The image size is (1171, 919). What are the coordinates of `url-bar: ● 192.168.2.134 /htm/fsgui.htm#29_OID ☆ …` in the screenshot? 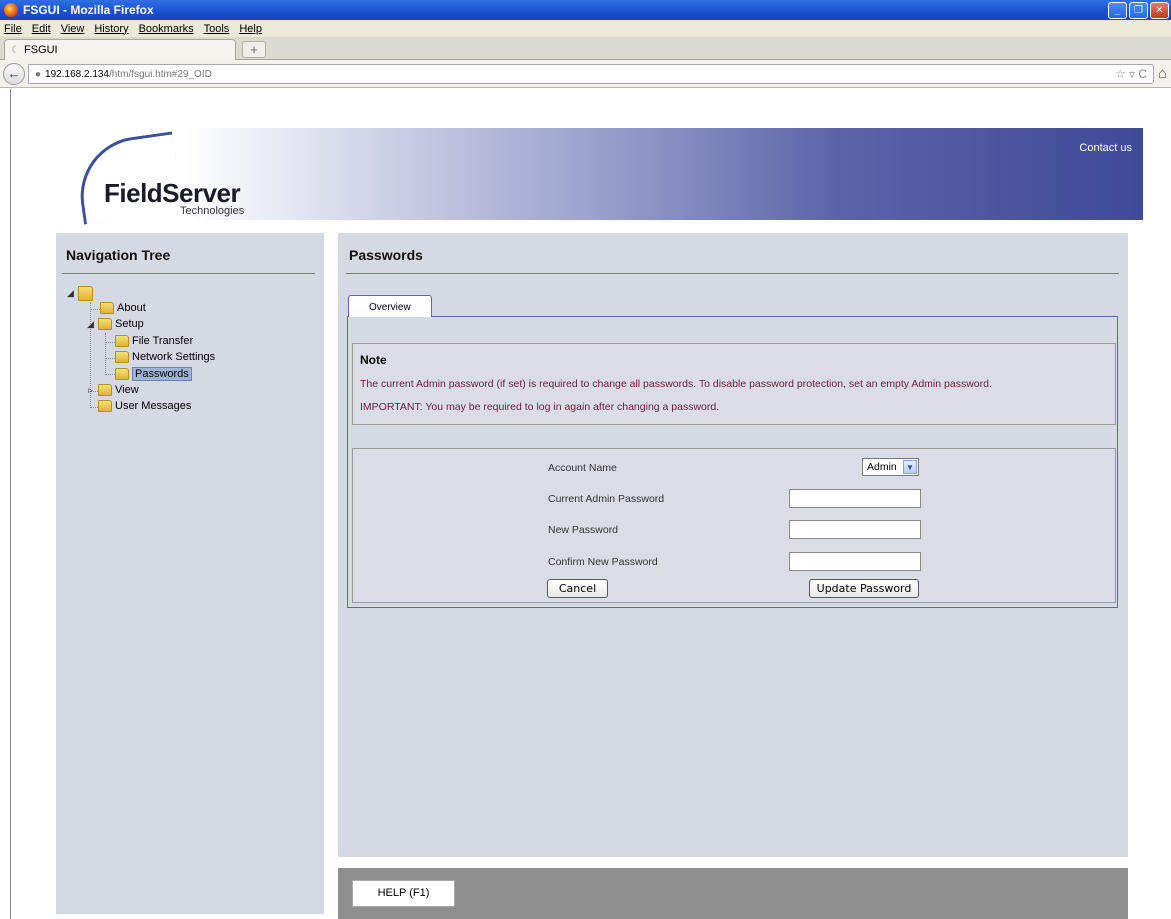 It's located at (591, 74).